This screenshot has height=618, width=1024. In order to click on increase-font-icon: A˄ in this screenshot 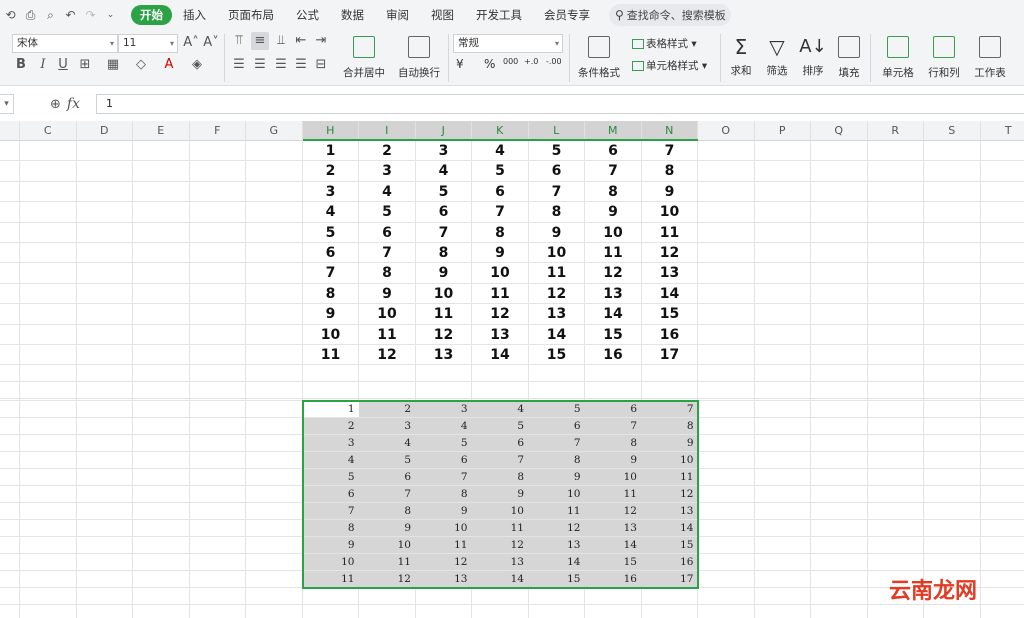, I will do `click(191, 43)`.